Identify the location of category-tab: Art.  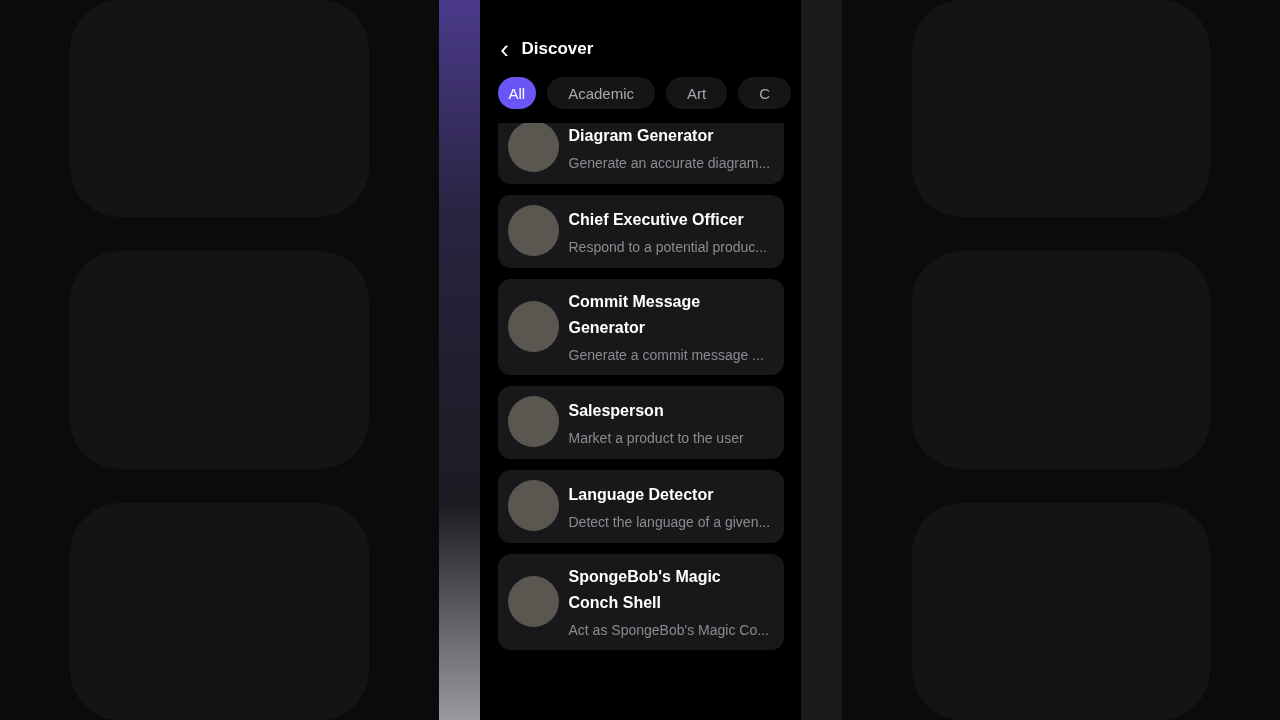
(697, 93).